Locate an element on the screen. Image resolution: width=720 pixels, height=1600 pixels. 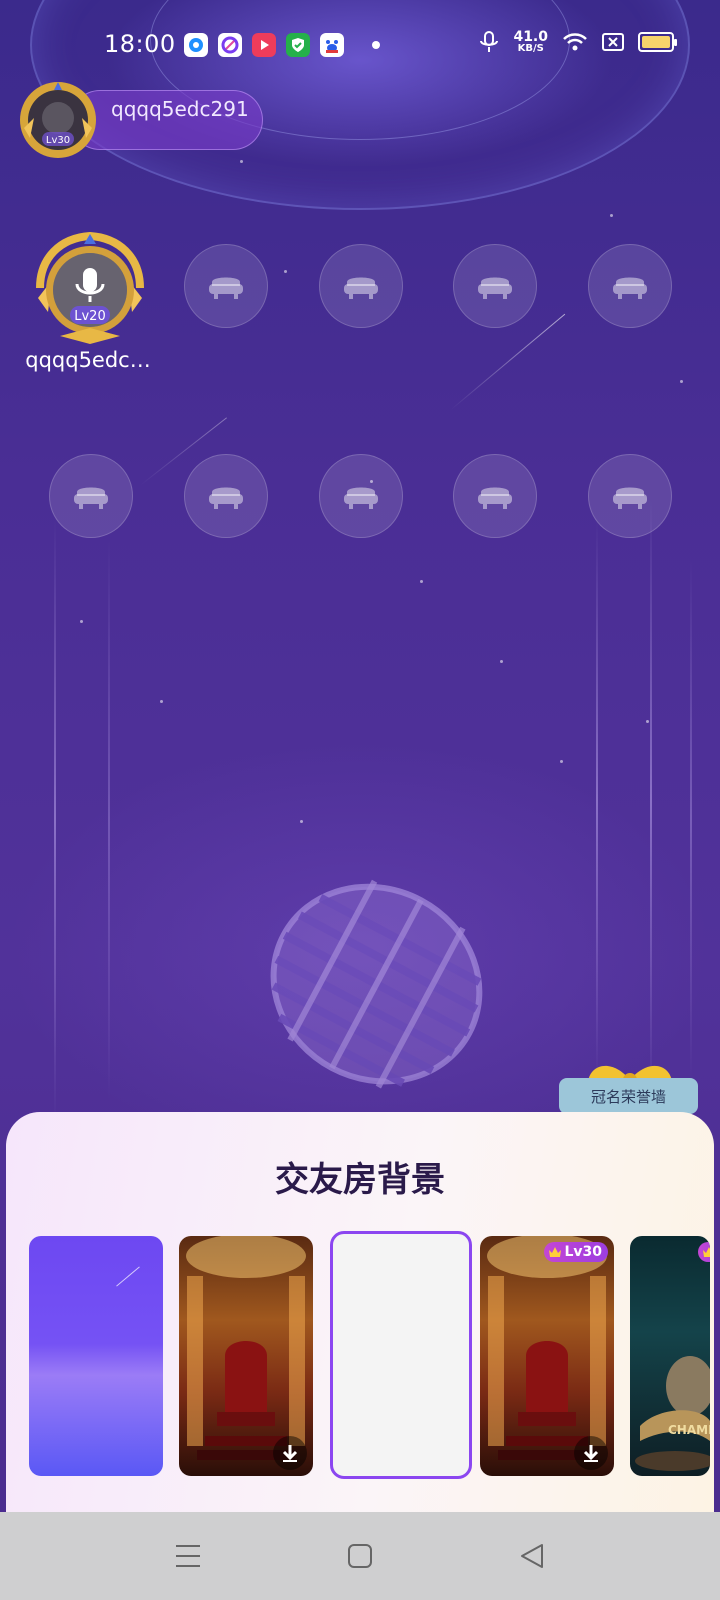
notification-icons is located at coordinates (264, 45).